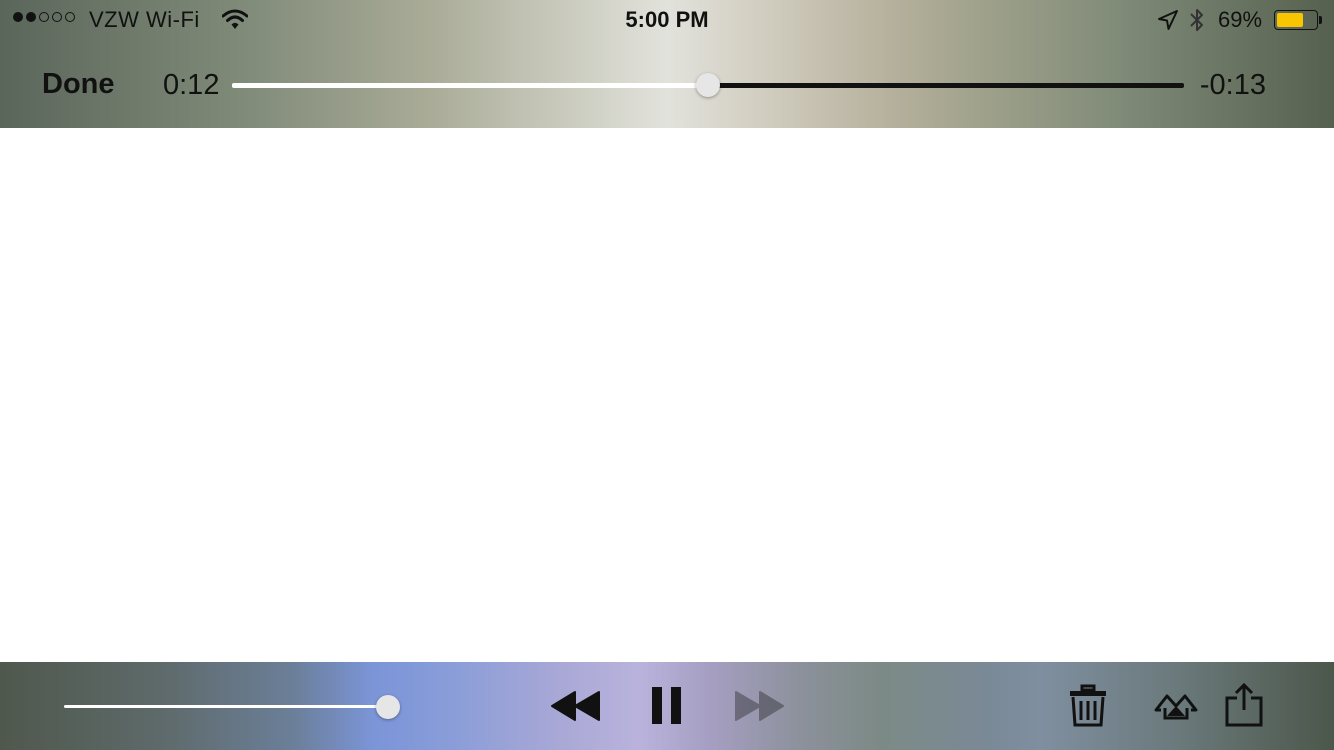  I want to click on battery-level, so click(1290, 20).